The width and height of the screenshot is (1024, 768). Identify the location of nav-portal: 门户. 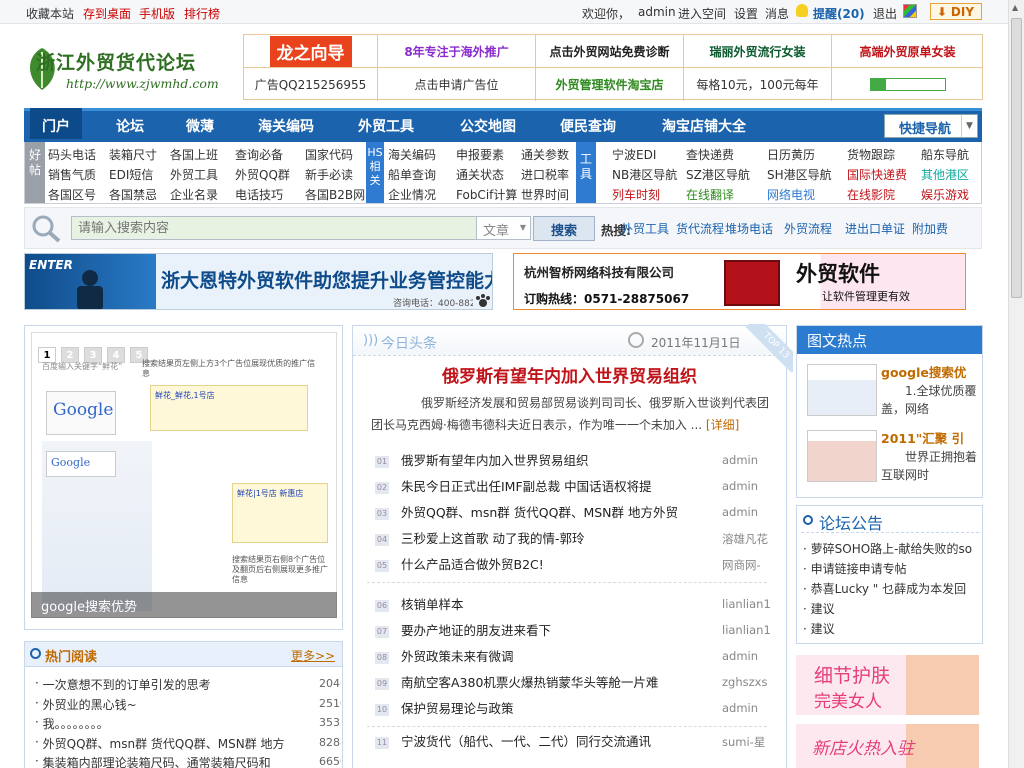
(56, 123).